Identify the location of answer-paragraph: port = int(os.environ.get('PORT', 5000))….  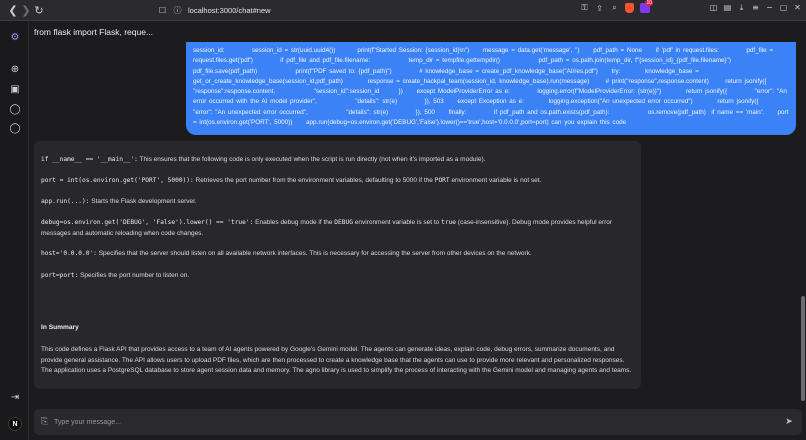
(336, 181).